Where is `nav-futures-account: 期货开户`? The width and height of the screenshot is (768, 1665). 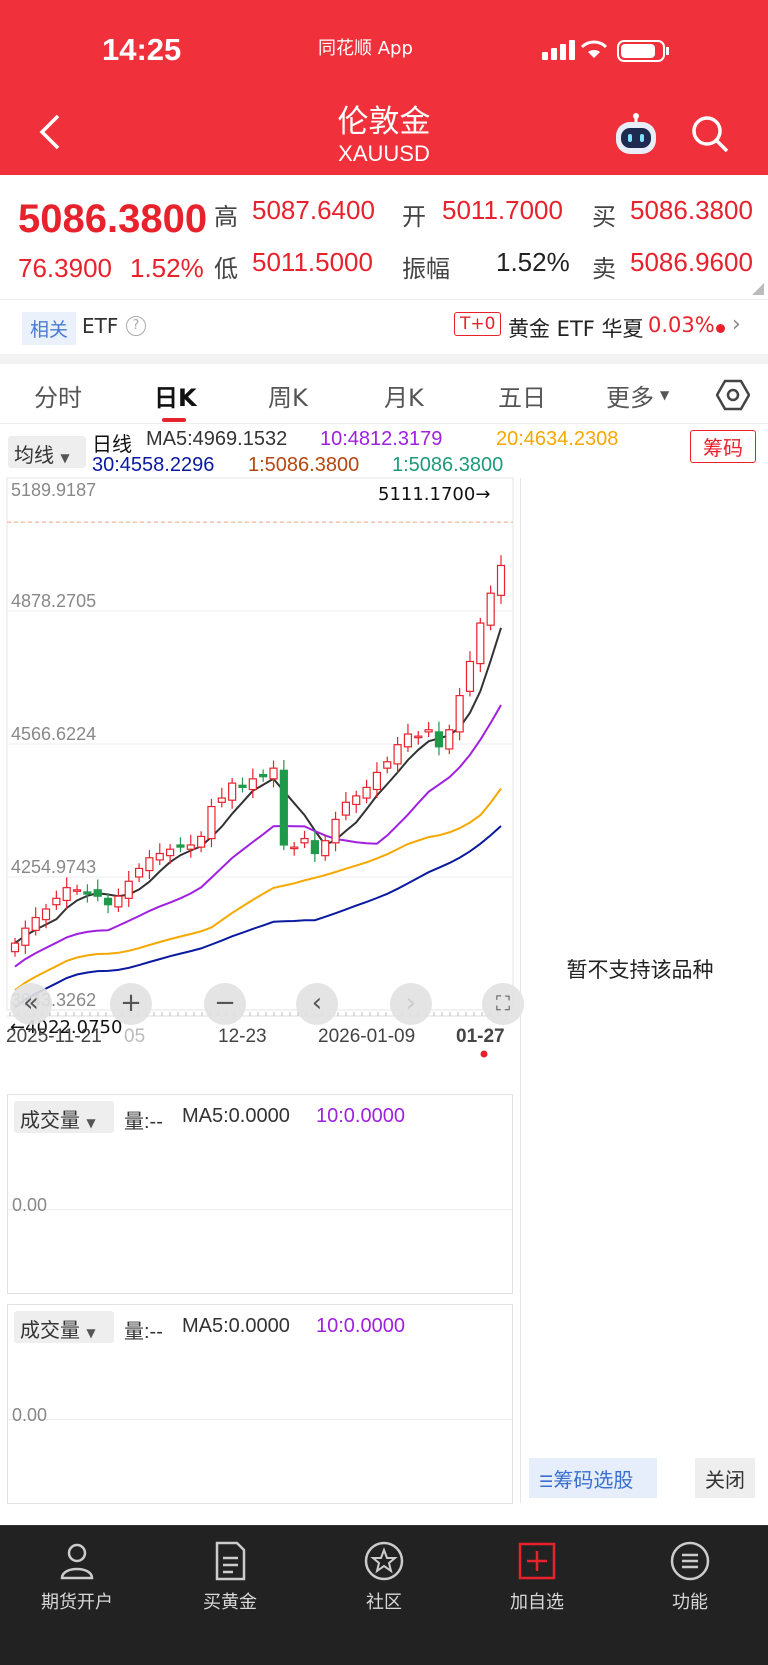
nav-futures-account: 期货开户 is located at coordinates (77, 1577).